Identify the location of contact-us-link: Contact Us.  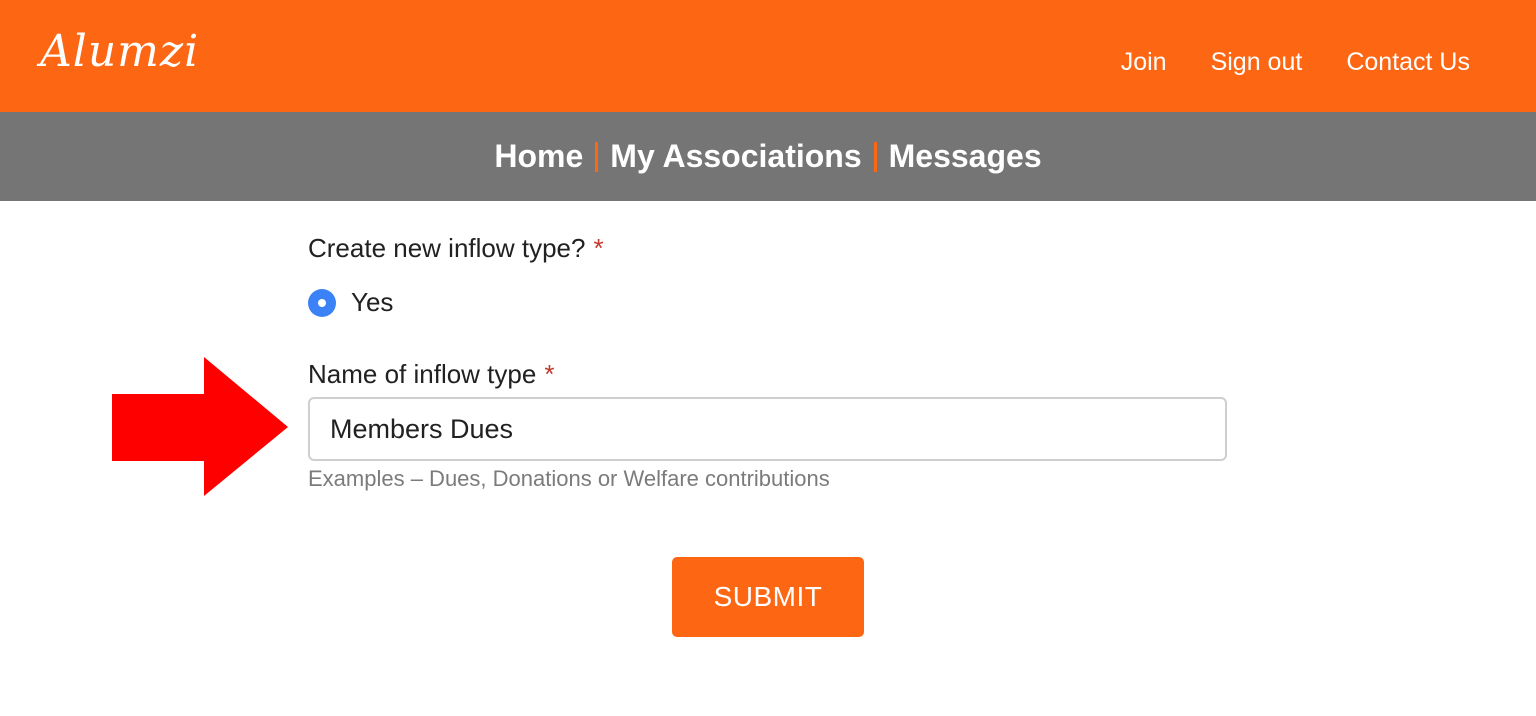
(1408, 62).